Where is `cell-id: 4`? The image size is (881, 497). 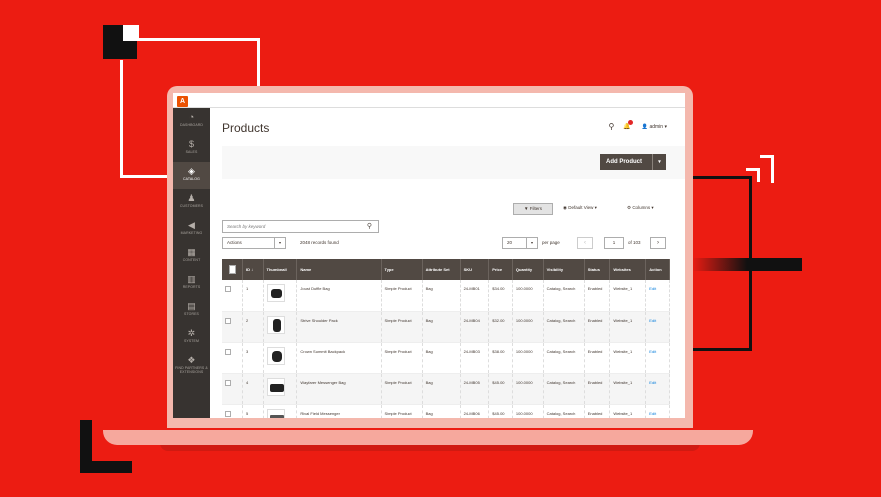
cell-id: 4 is located at coordinates (253, 389).